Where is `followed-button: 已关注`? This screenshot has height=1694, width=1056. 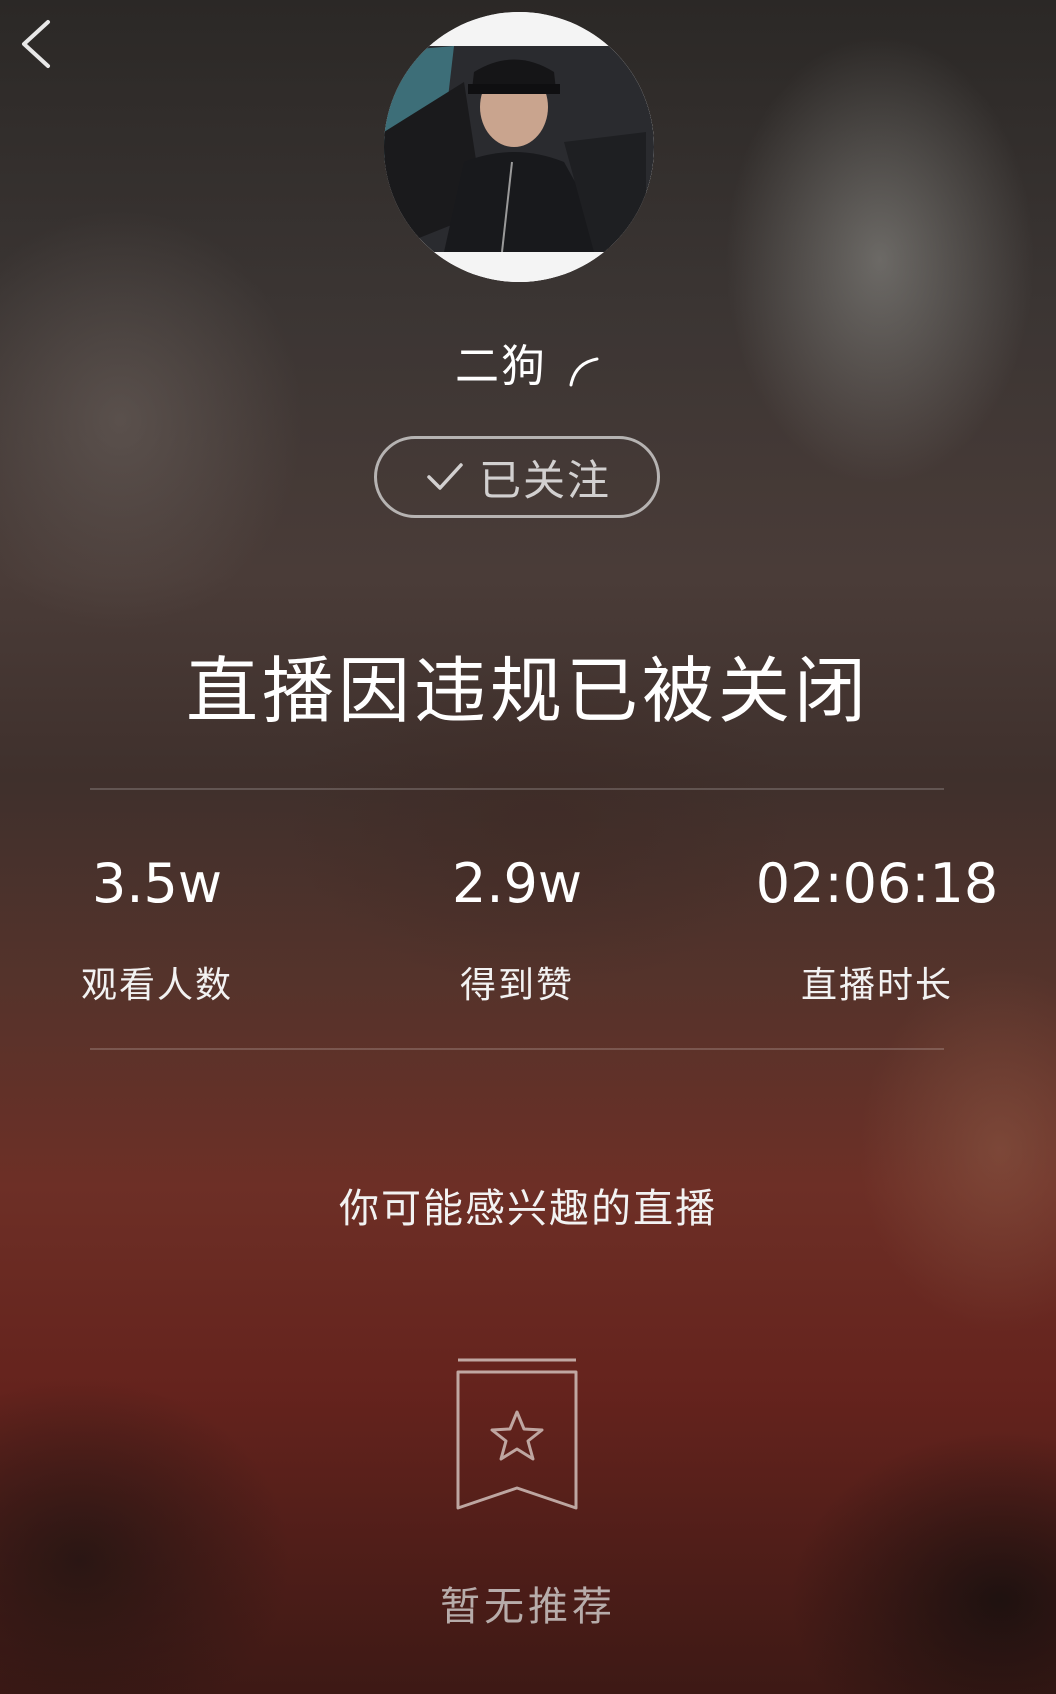
followed-button: 已关注 is located at coordinates (517, 477).